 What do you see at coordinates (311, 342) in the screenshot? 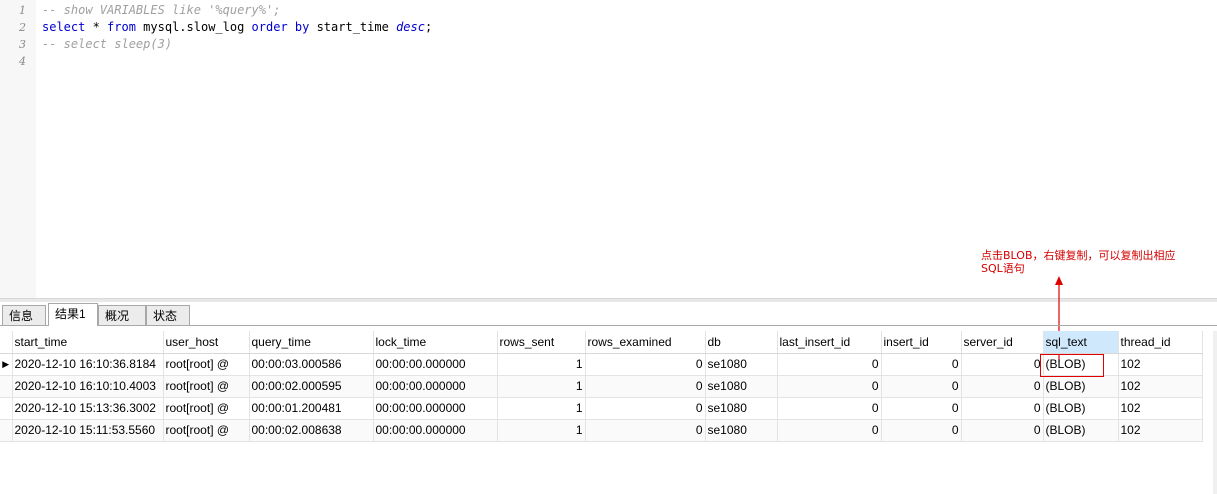
I see `column-header-query-time: query_time` at bounding box center [311, 342].